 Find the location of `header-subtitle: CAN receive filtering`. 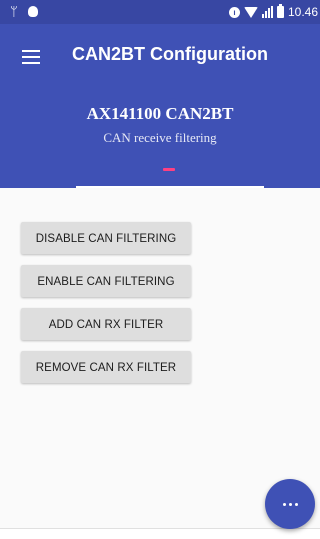

header-subtitle: CAN receive filtering is located at coordinates (160, 137).